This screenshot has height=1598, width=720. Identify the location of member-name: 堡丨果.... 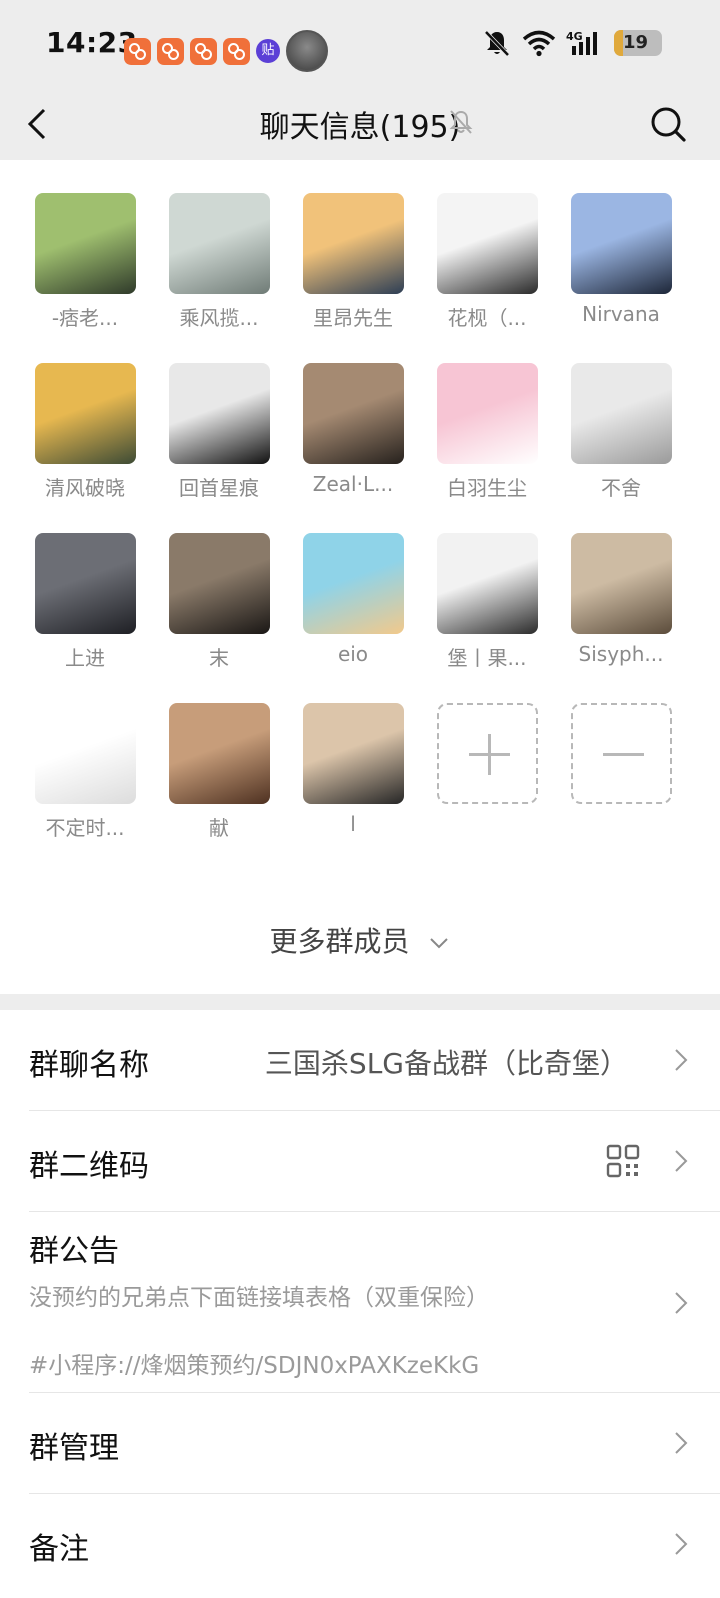
(487, 658).